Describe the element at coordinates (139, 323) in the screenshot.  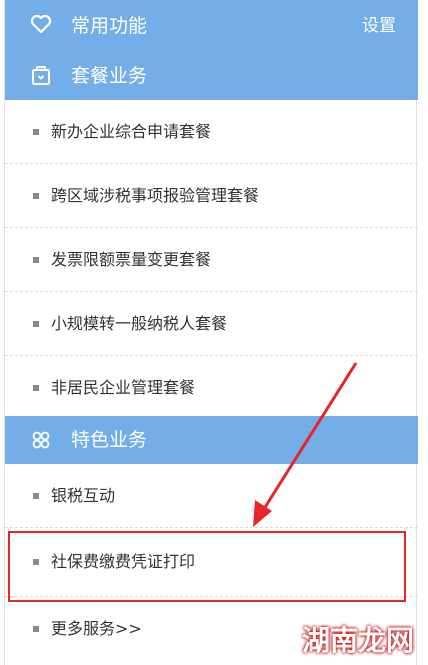
I see `list-item-label: 小规模转一般纳税人套餐` at that location.